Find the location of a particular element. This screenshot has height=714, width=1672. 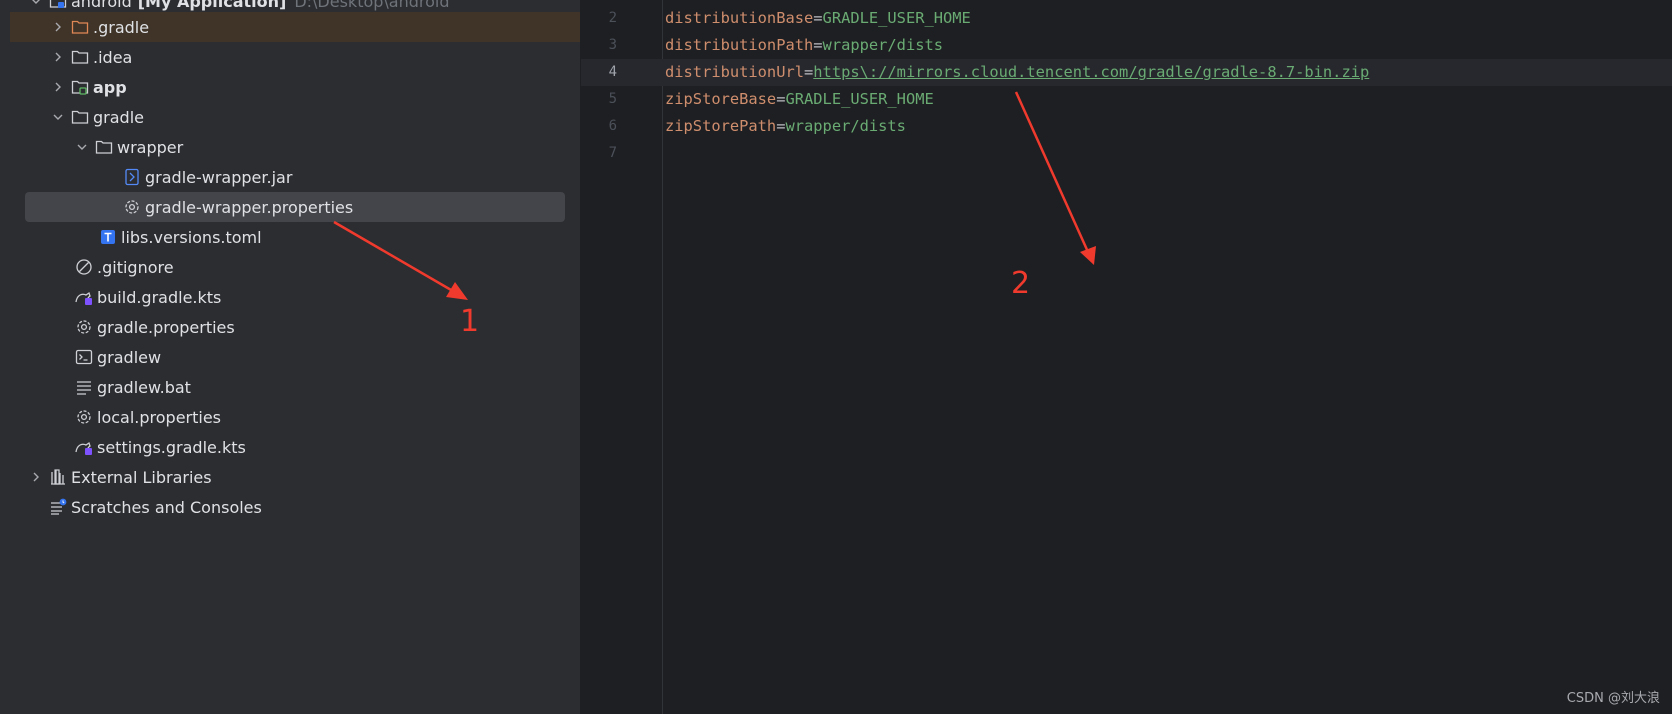

tree-item-label: app is located at coordinates (110, 87).